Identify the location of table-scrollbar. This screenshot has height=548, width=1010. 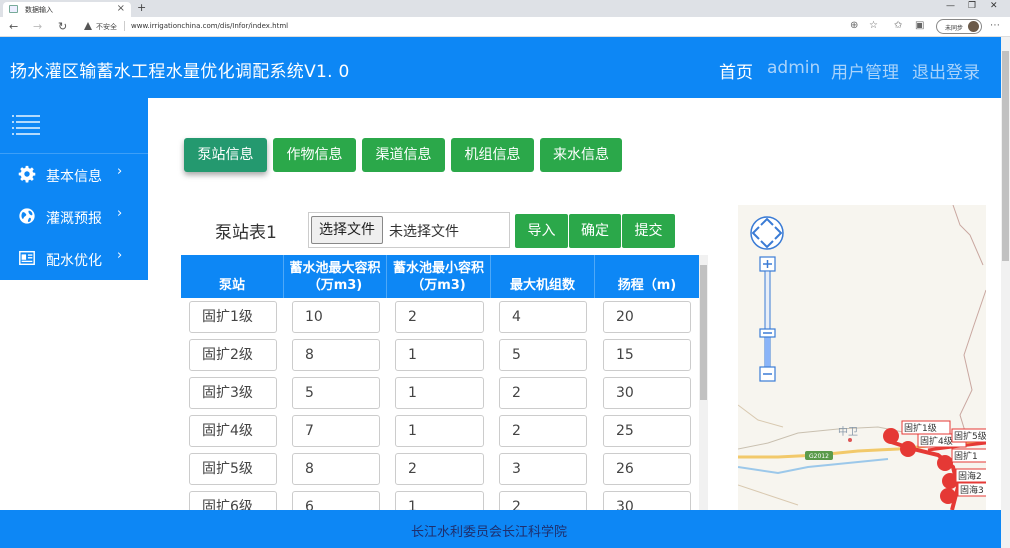
(703, 382).